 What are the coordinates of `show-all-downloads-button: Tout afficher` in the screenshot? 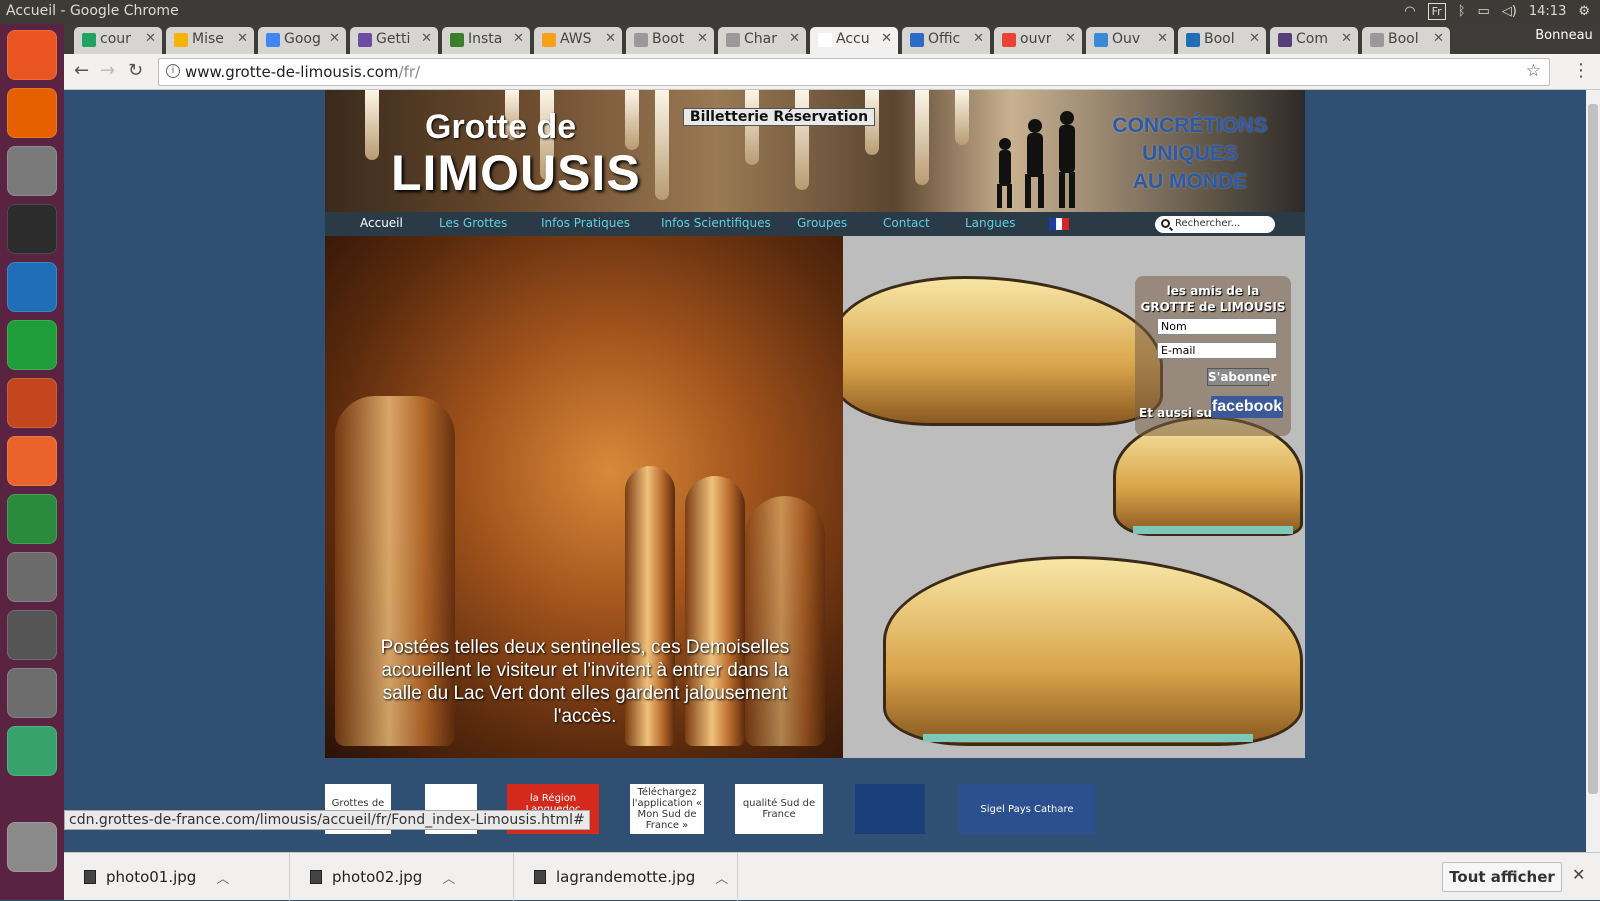 It's located at (1502, 877).